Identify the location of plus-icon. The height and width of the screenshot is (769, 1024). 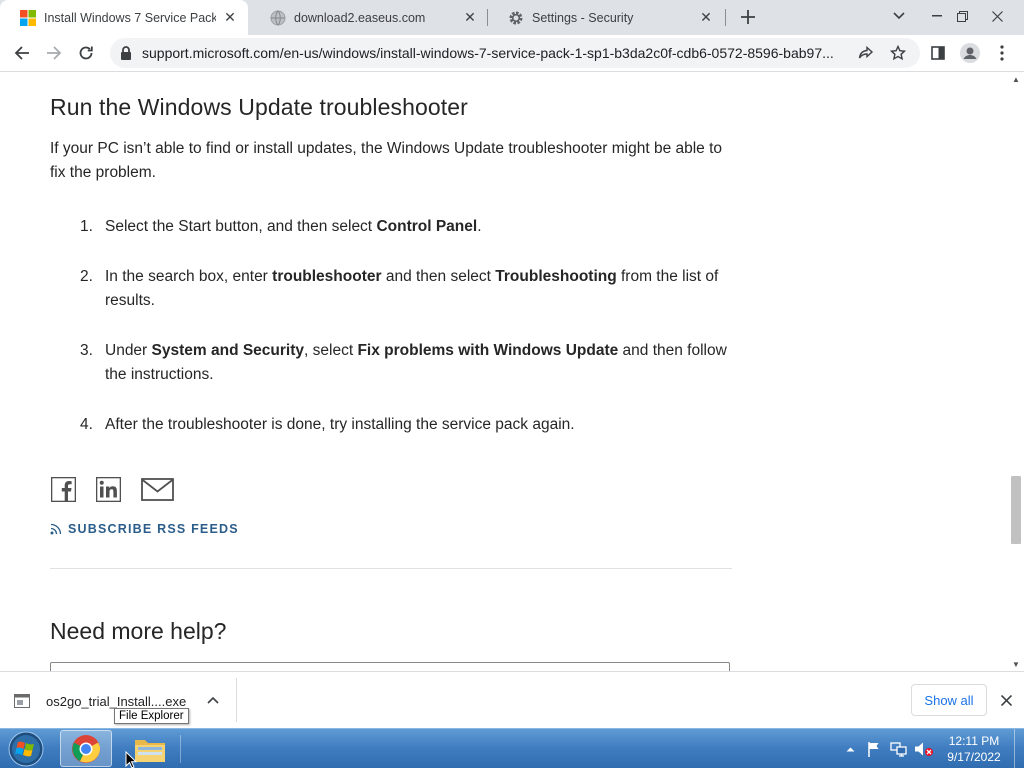
(748, 17).